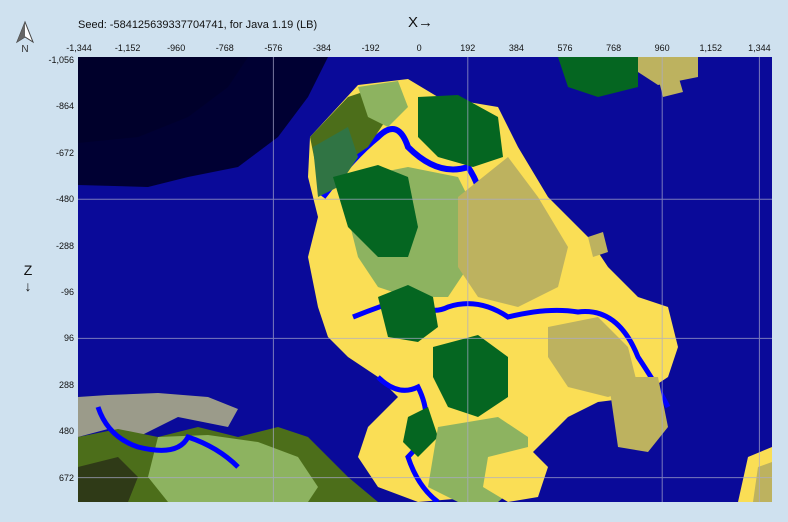  I want to click on z-tick-label: -480, so click(64, 199).